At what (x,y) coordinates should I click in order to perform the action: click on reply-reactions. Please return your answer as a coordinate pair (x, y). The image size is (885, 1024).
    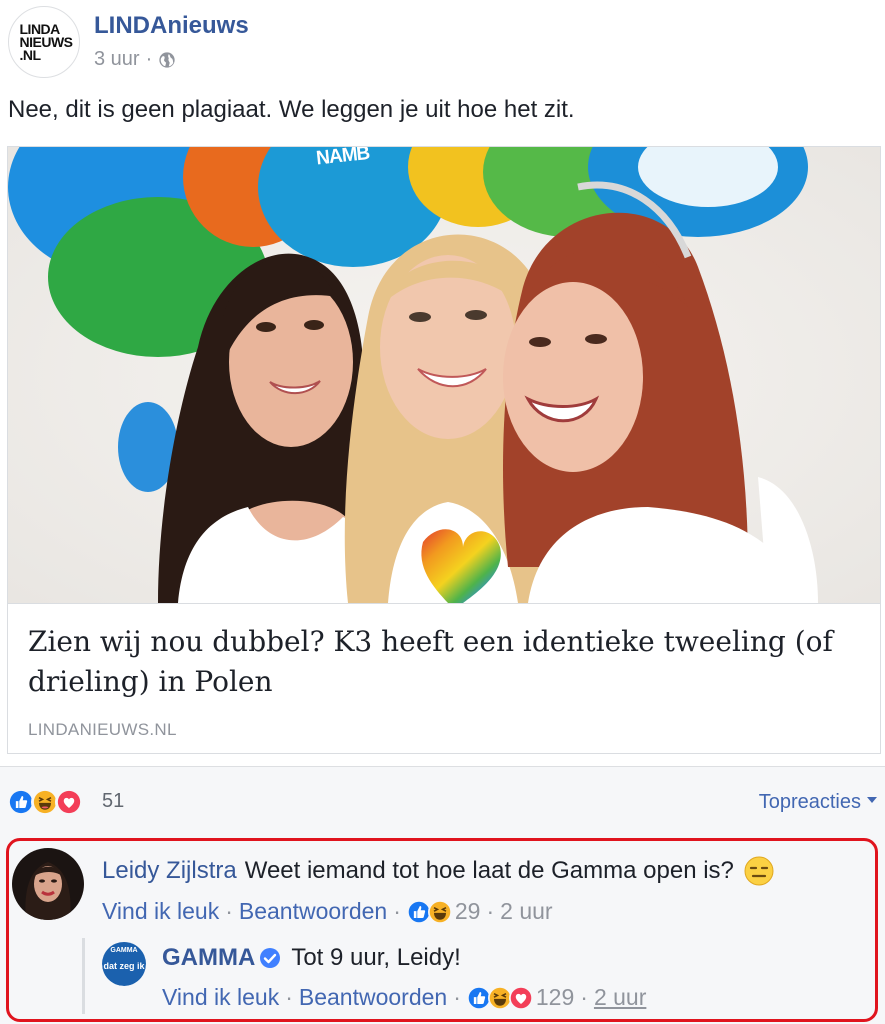
    Looking at the image, I should click on (499, 997).